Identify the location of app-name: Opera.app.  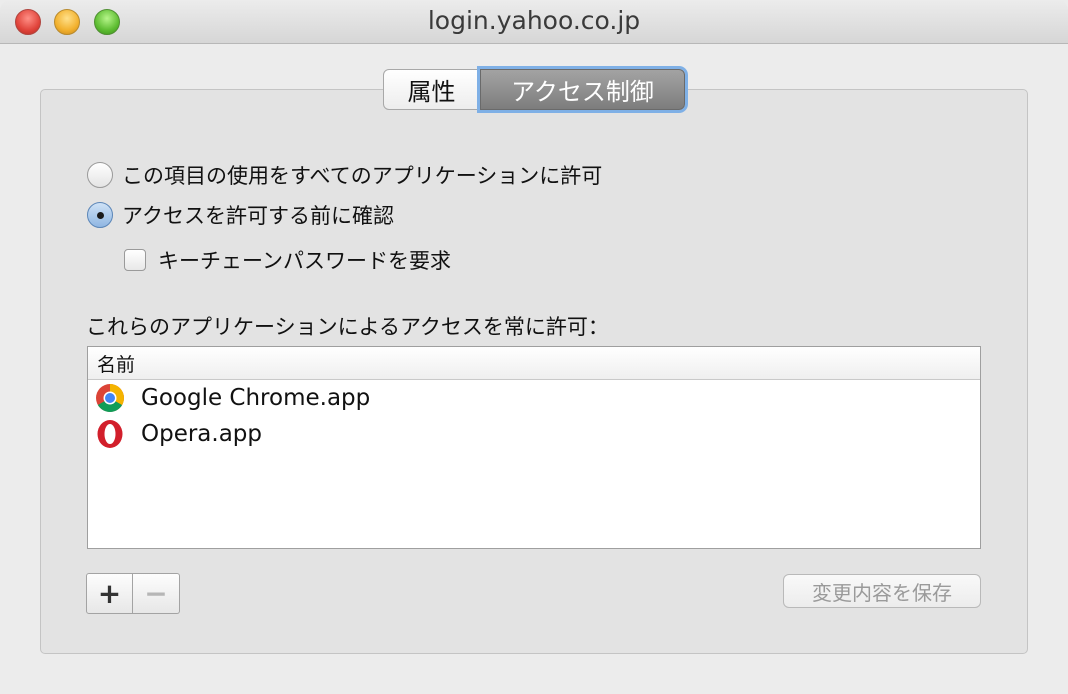
(202, 434).